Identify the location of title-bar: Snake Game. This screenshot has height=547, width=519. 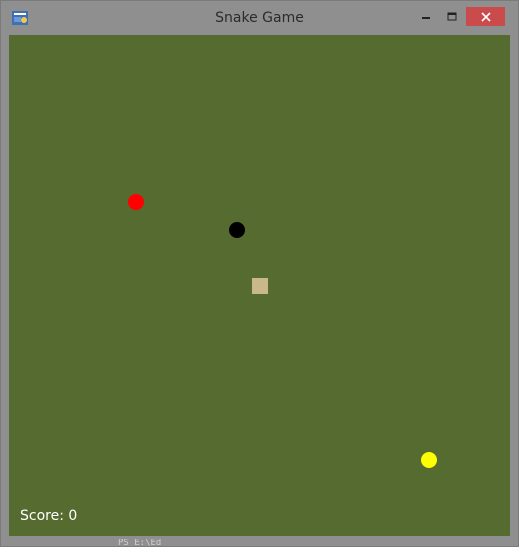
(259, 18).